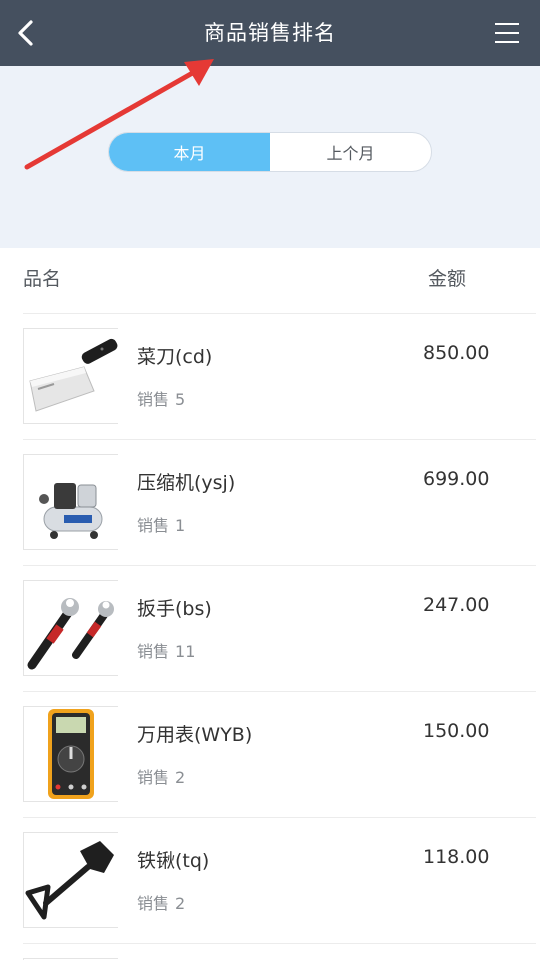  I want to click on product-sales: 销售 1, so click(161, 524).